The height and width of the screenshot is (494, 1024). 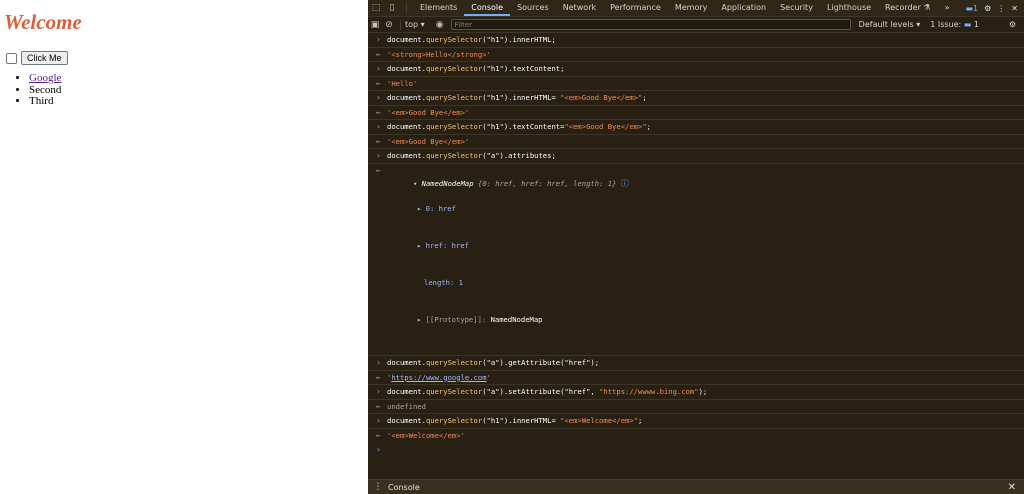 What do you see at coordinates (438, 377) in the screenshot?
I see `result-link: https://www.google.com` at bounding box center [438, 377].